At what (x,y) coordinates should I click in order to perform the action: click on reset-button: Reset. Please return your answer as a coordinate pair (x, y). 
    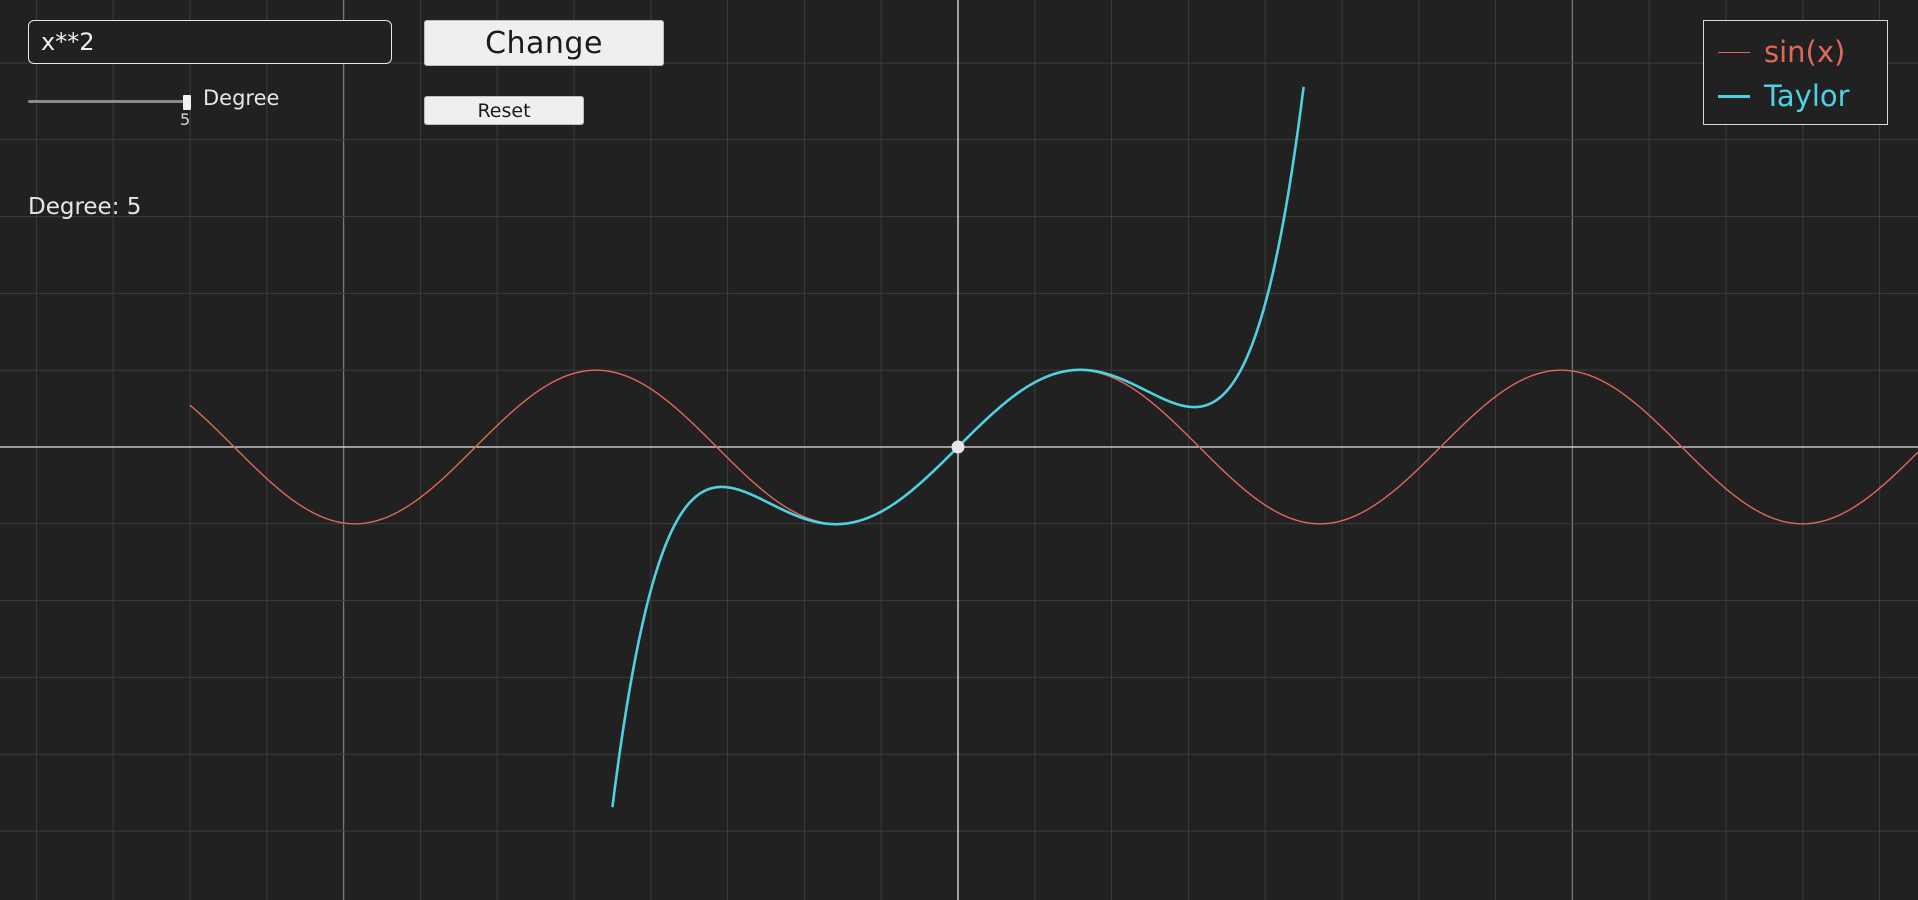
    Looking at the image, I should click on (504, 110).